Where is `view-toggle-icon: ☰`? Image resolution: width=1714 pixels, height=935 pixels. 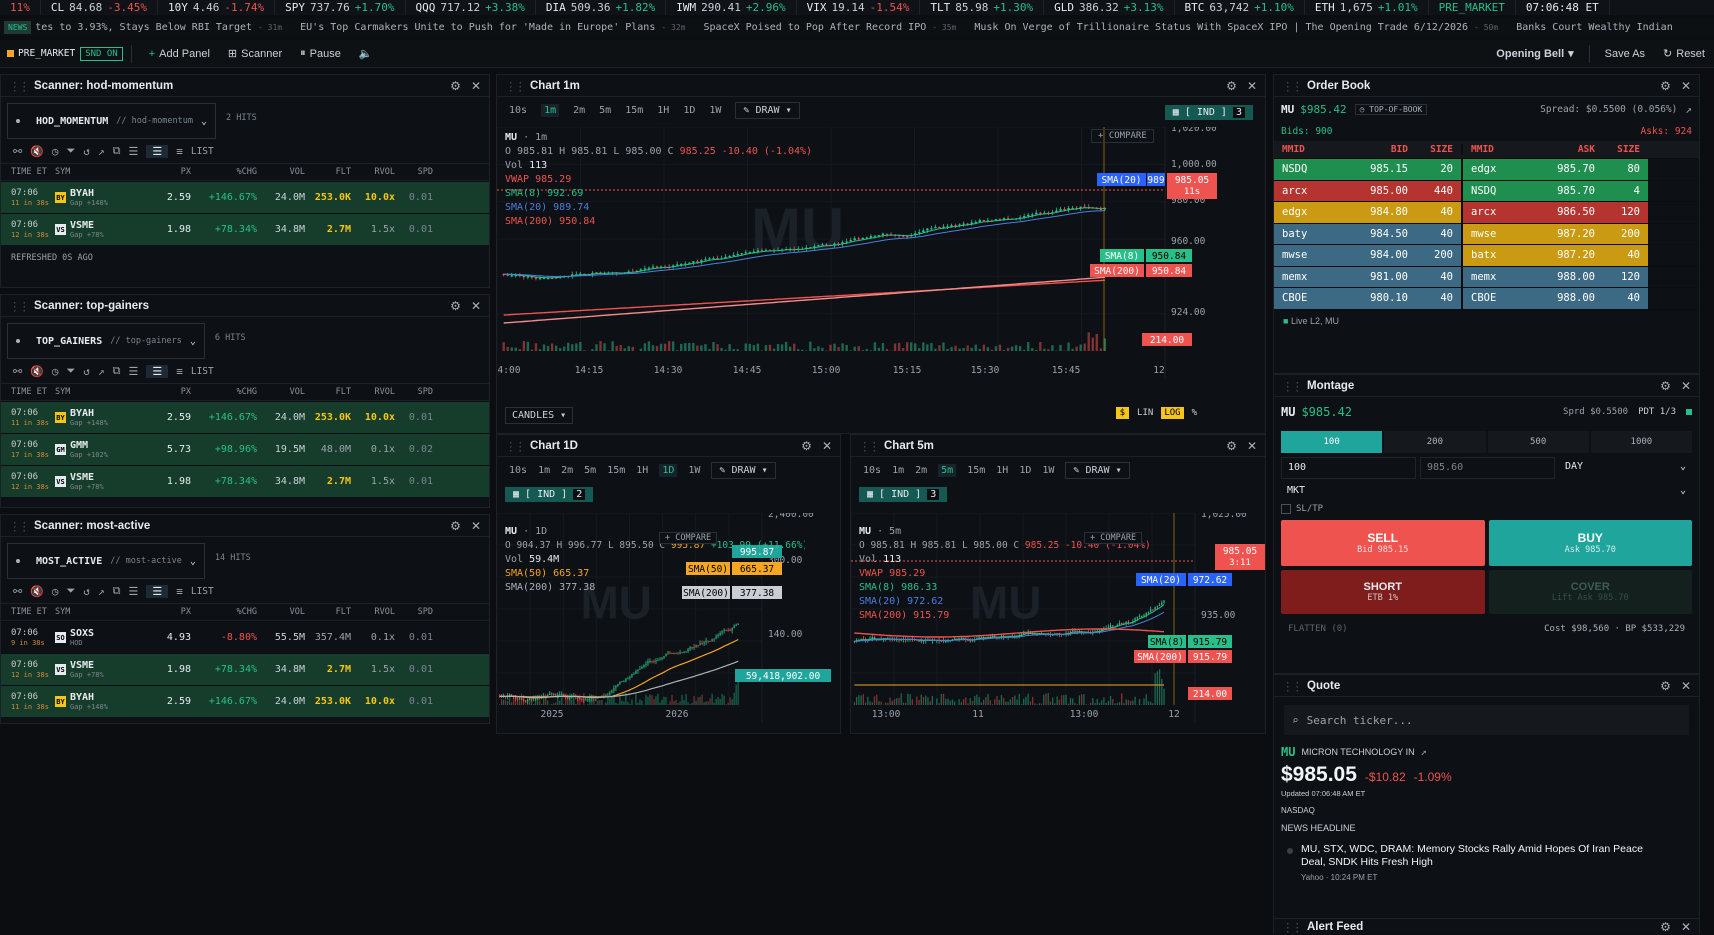 view-toggle-icon: ☰ is located at coordinates (157, 371).